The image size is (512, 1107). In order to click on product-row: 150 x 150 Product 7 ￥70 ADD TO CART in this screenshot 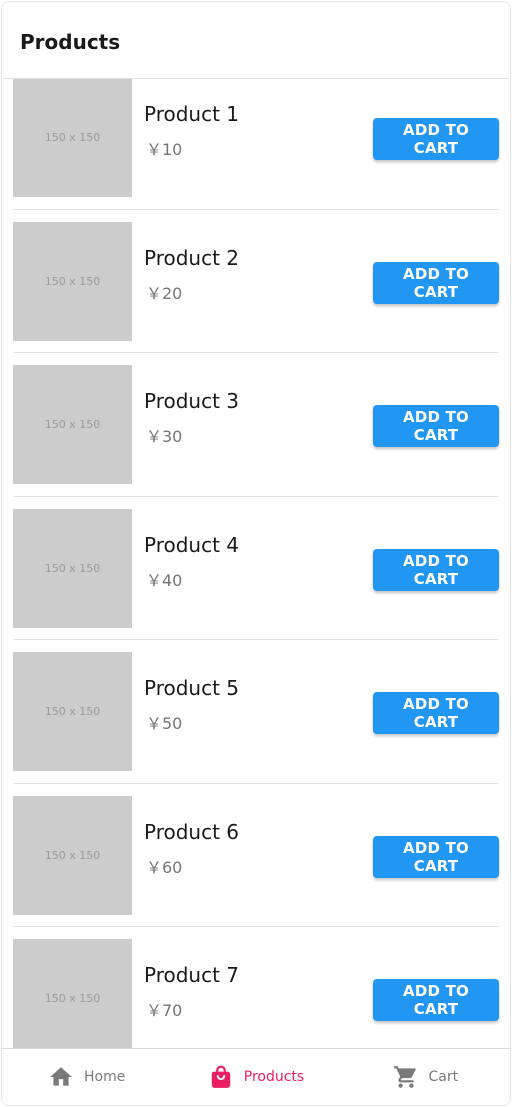, I will do `click(256, 988)`.